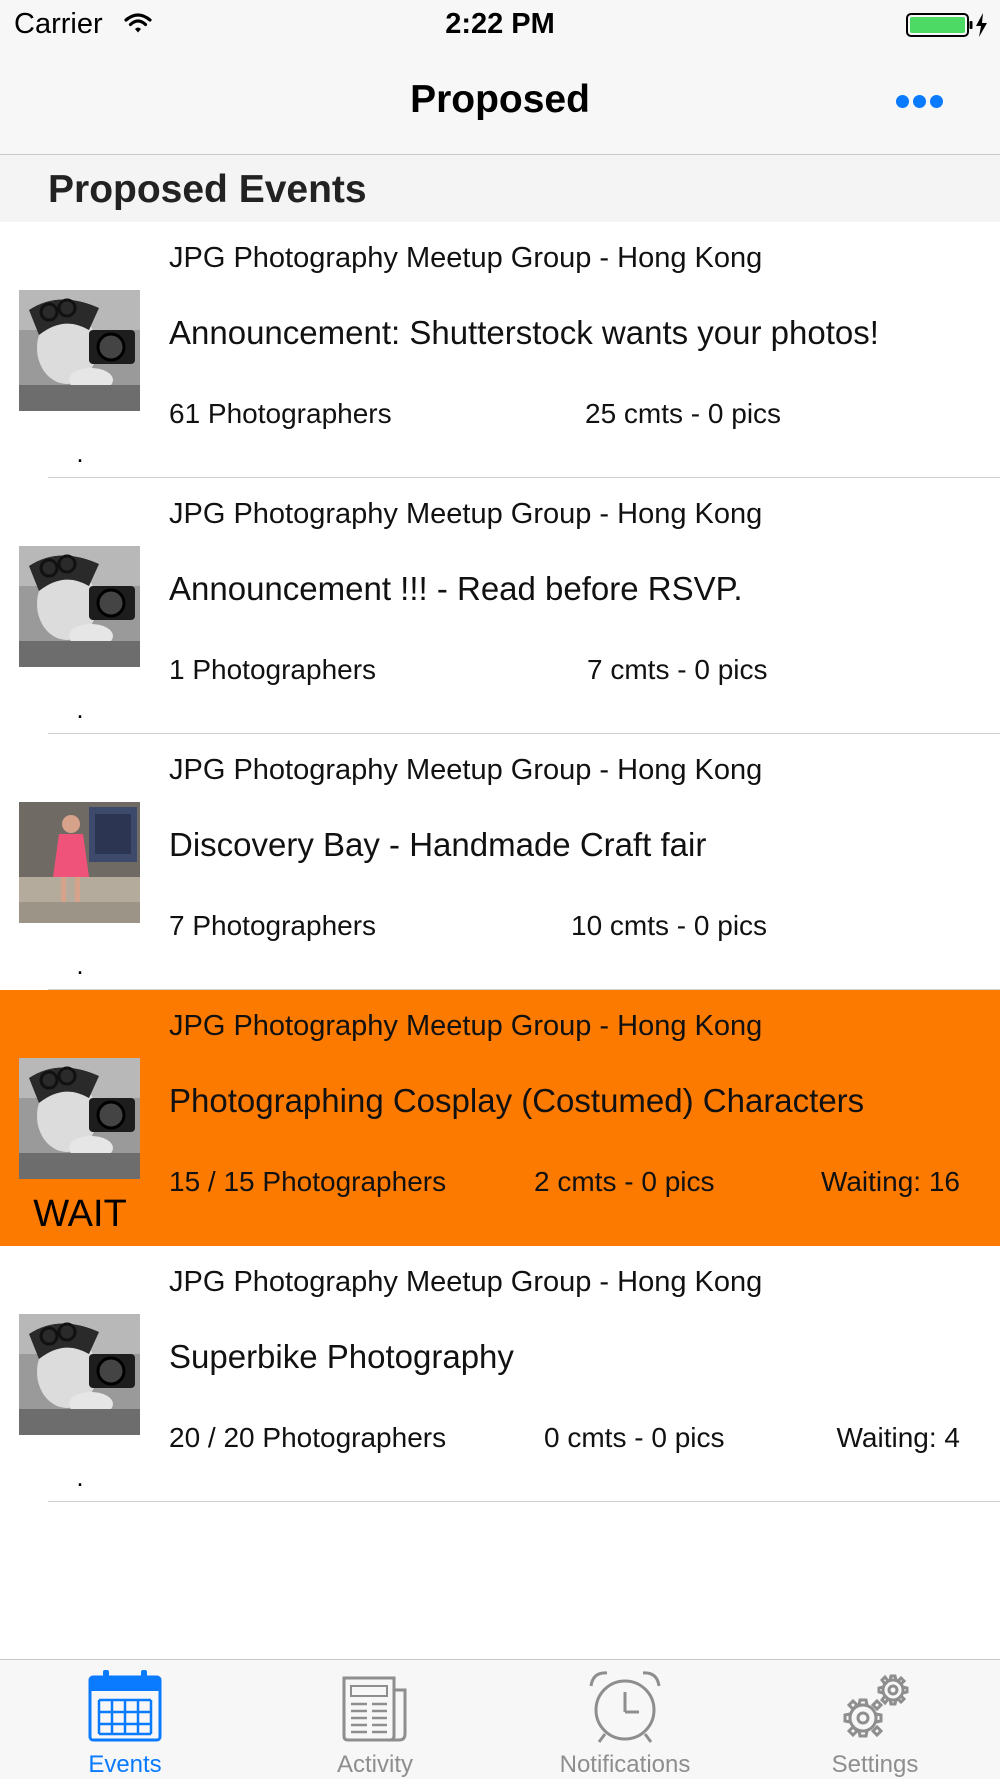  Describe the element at coordinates (875, 1764) in the screenshot. I see `tab-label: Settings` at that location.